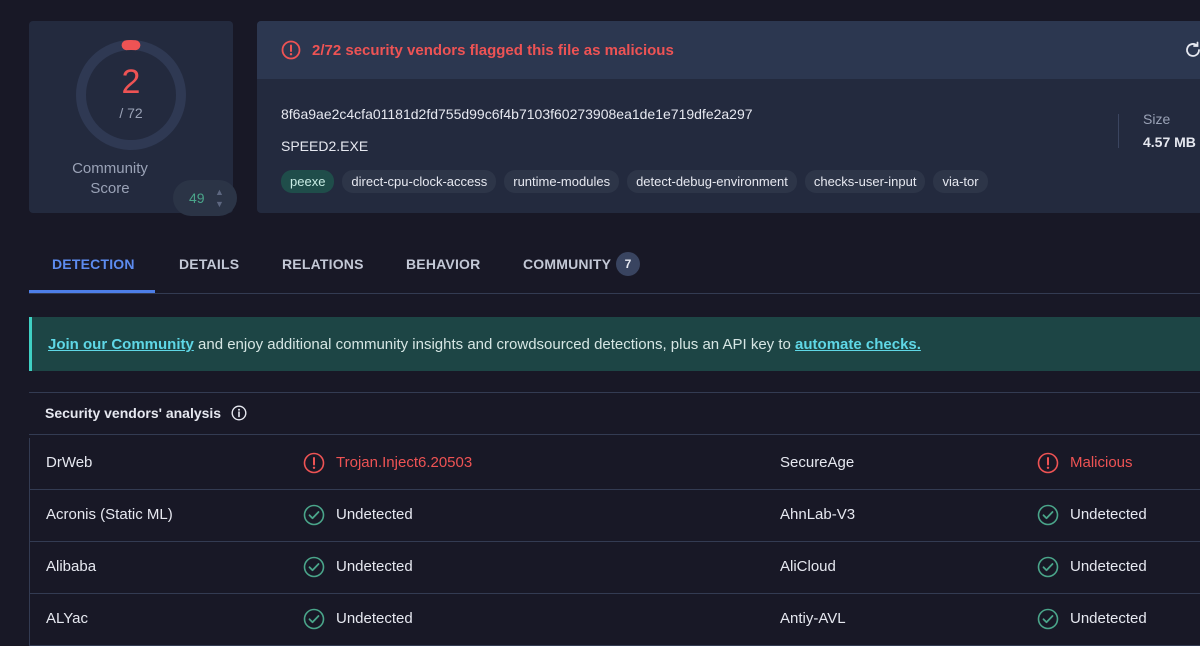 The height and width of the screenshot is (646, 1200). Describe the element at coordinates (1191, 50) in the screenshot. I see `refresh-icon` at that location.